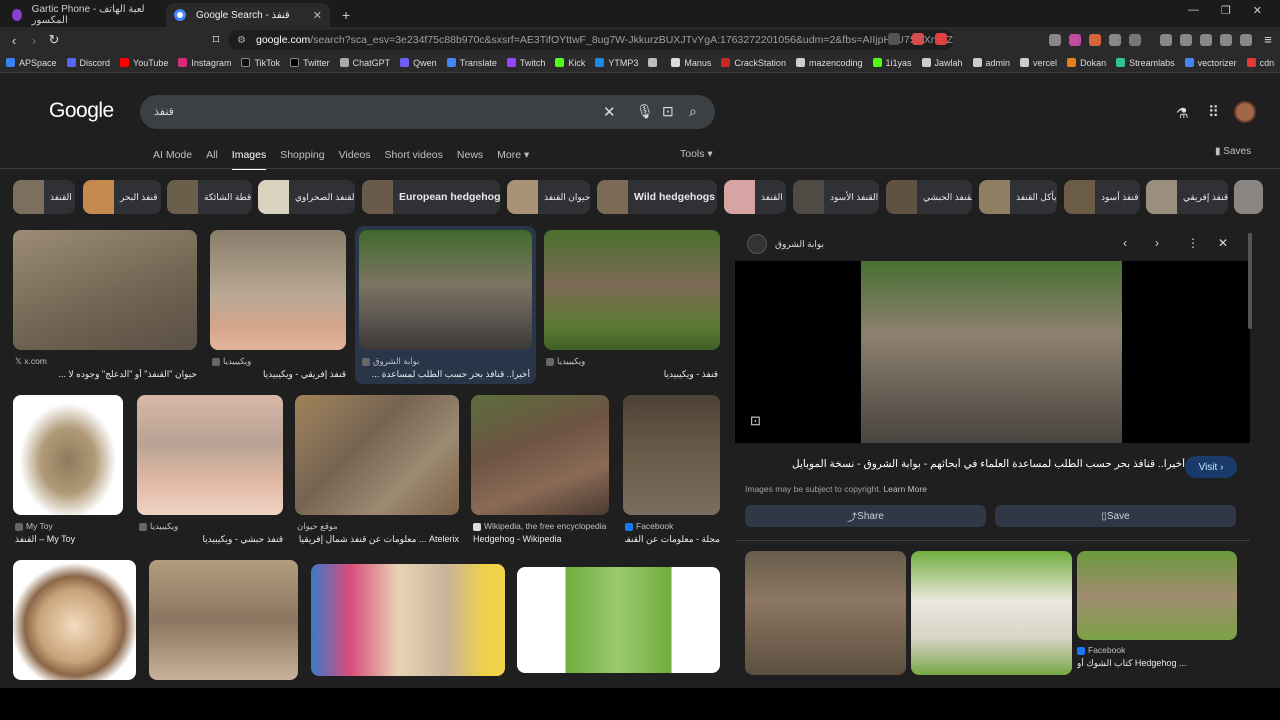 This screenshot has height=720, width=1280. I want to click on save-button: ▯ Save, so click(1115, 516).